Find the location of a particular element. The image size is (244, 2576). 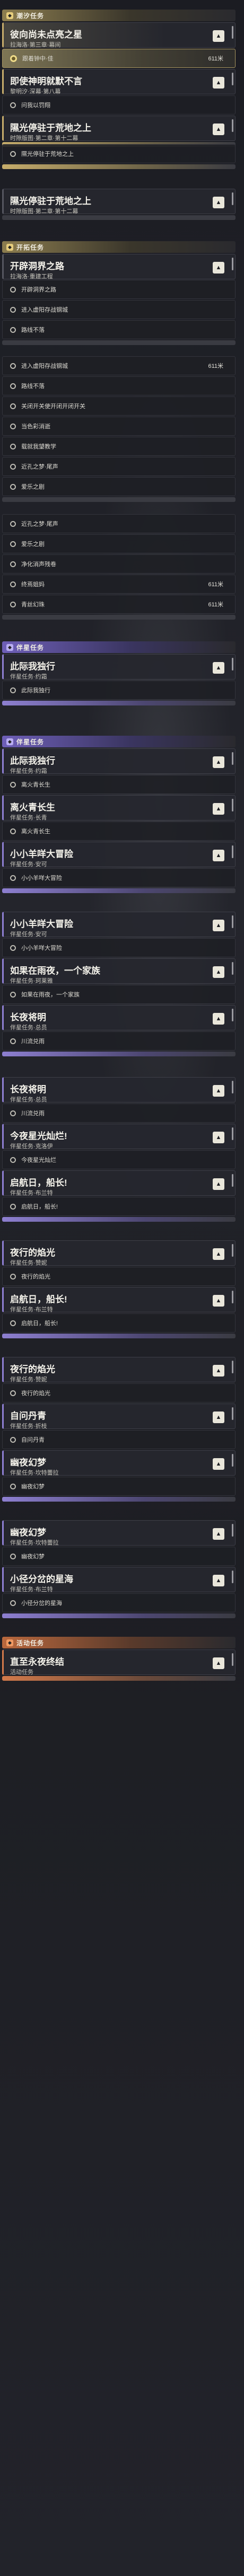

task-row: 关闭开关使开闭开闭开关 is located at coordinates (119, 406).